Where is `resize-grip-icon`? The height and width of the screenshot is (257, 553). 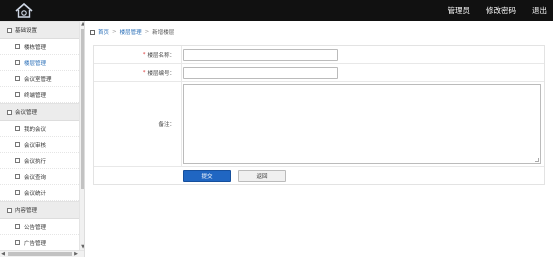
resize-grip-icon is located at coordinates (537, 160).